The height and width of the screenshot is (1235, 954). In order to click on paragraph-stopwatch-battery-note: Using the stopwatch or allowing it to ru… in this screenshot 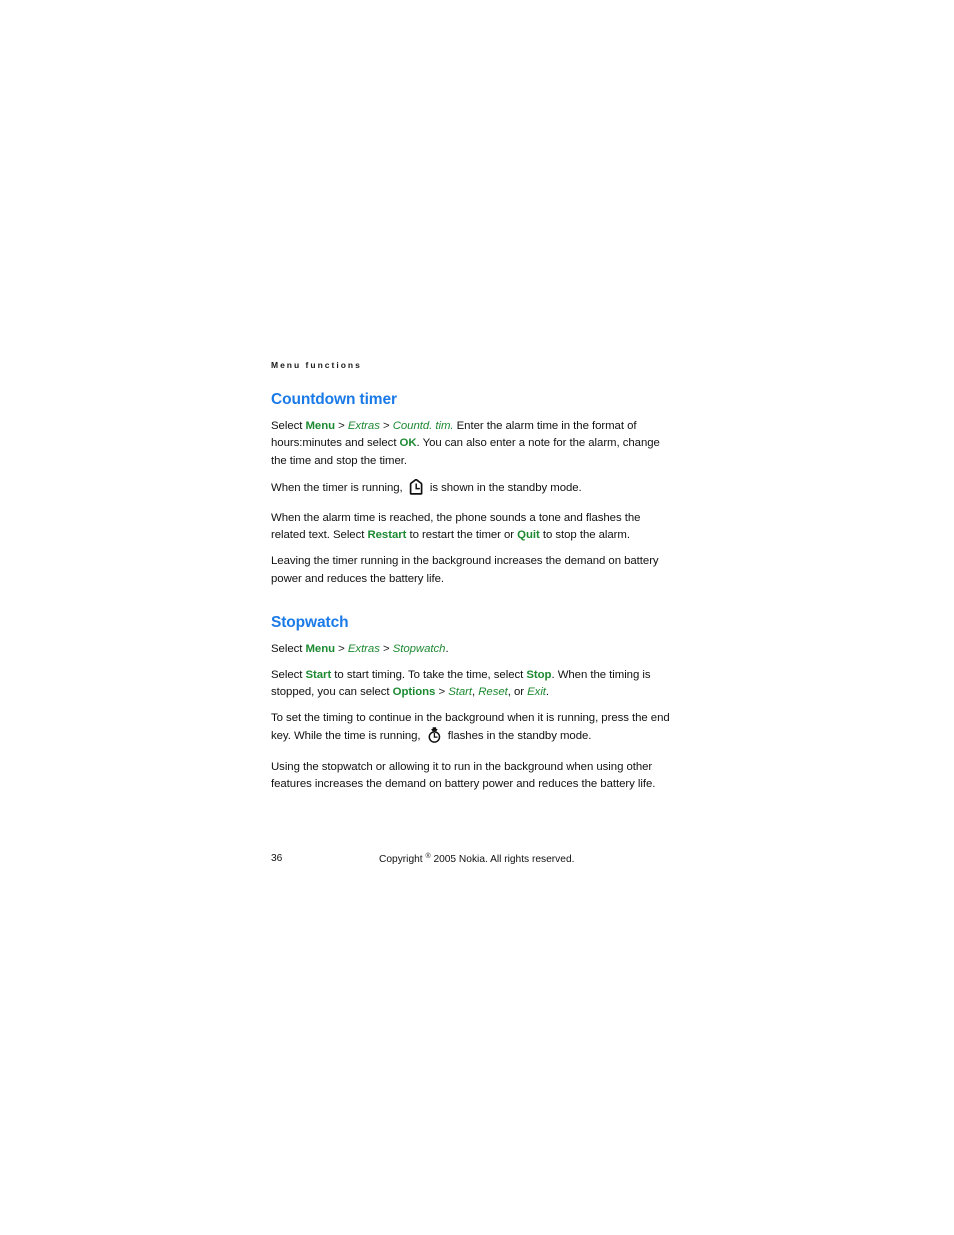, I will do `click(463, 775)`.